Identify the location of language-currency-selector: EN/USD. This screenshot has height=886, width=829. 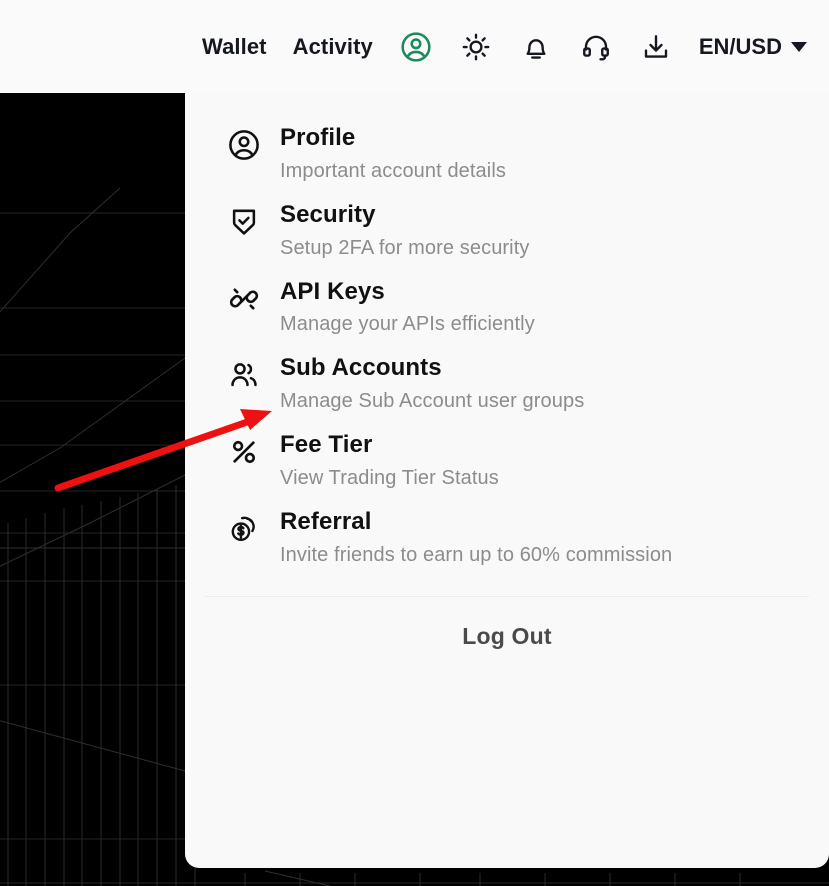
(753, 47).